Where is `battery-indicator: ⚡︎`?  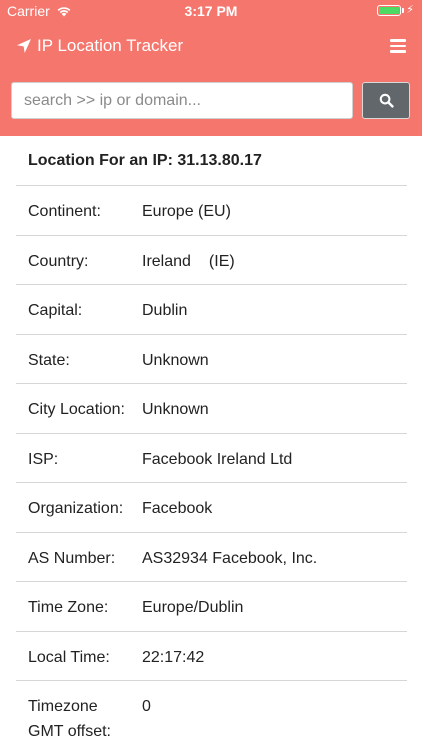 battery-indicator: ⚡︎ is located at coordinates (395, 10).